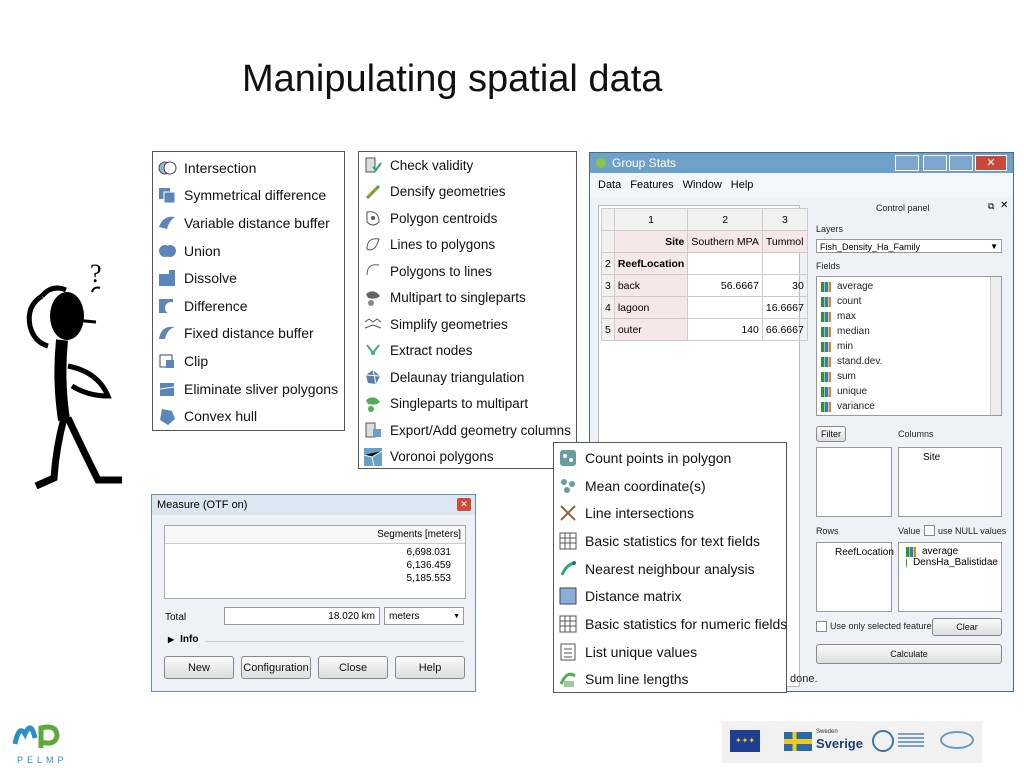 The width and height of the screenshot is (1024, 768). Describe the element at coordinates (784, 241) in the screenshot. I see `table-cell: Tummol` at that location.